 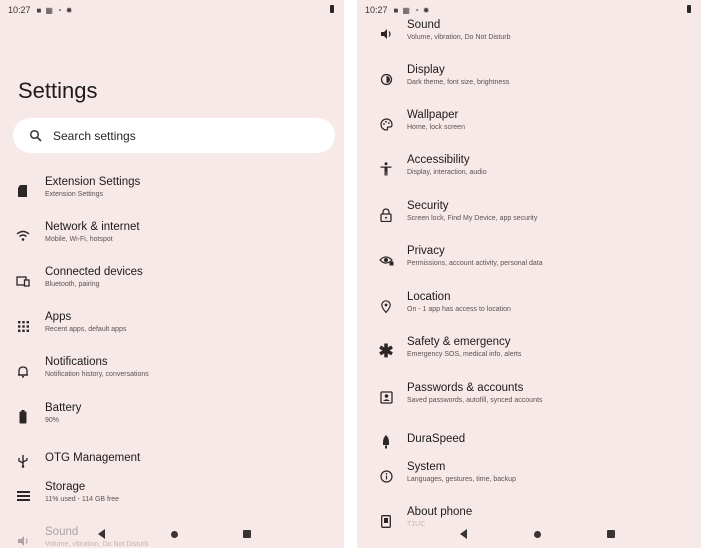 I want to click on item-title: Accessibility, so click(x=438, y=160).